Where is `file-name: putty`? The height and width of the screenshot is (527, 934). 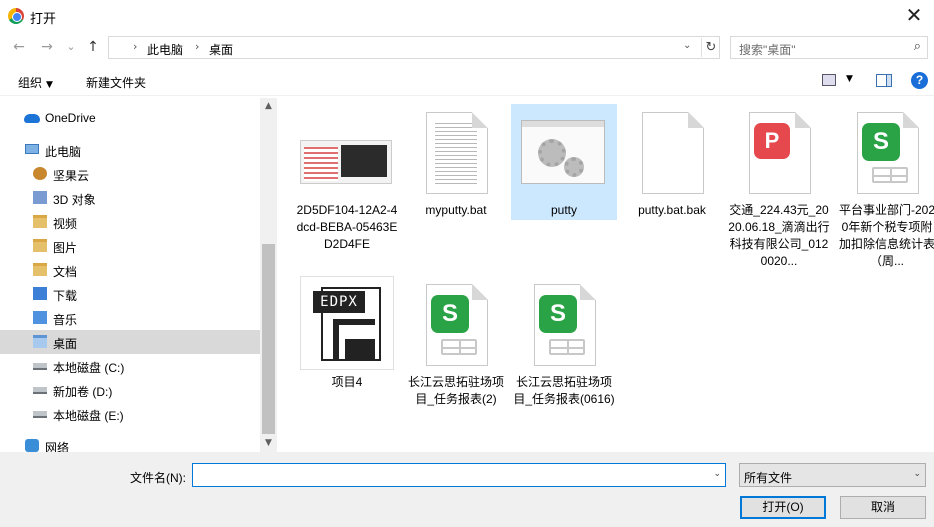 file-name: putty is located at coordinates (563, 210).